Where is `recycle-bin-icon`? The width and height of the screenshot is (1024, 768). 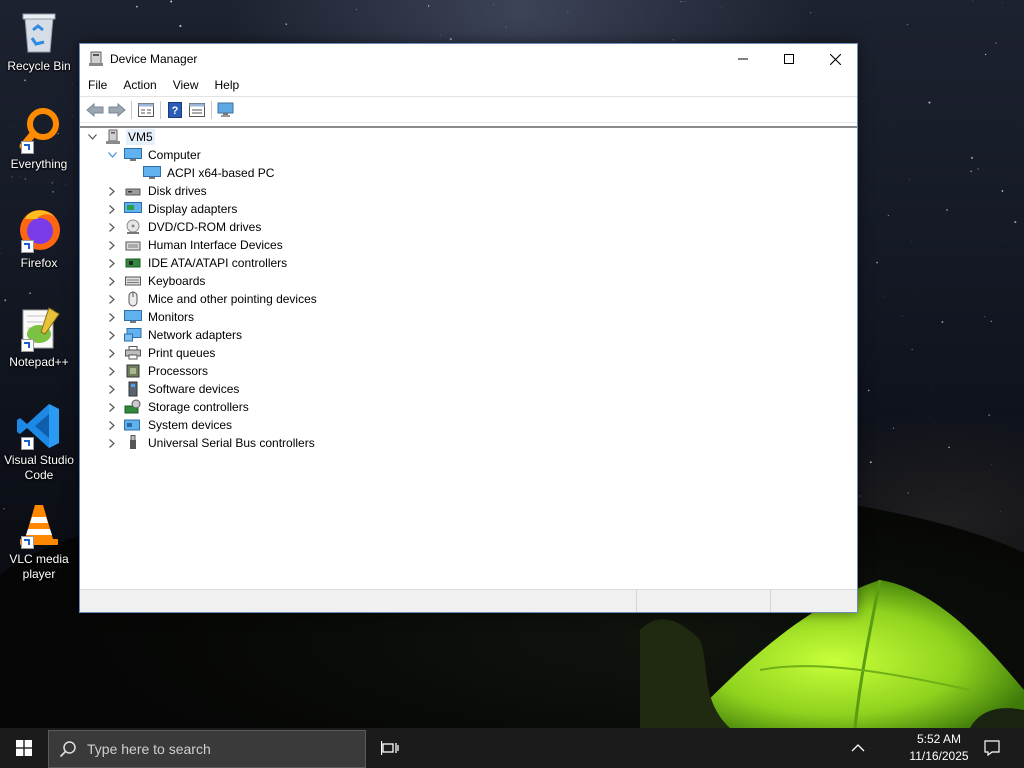
recycle-bin-icon is located at coordinates (39, 33).